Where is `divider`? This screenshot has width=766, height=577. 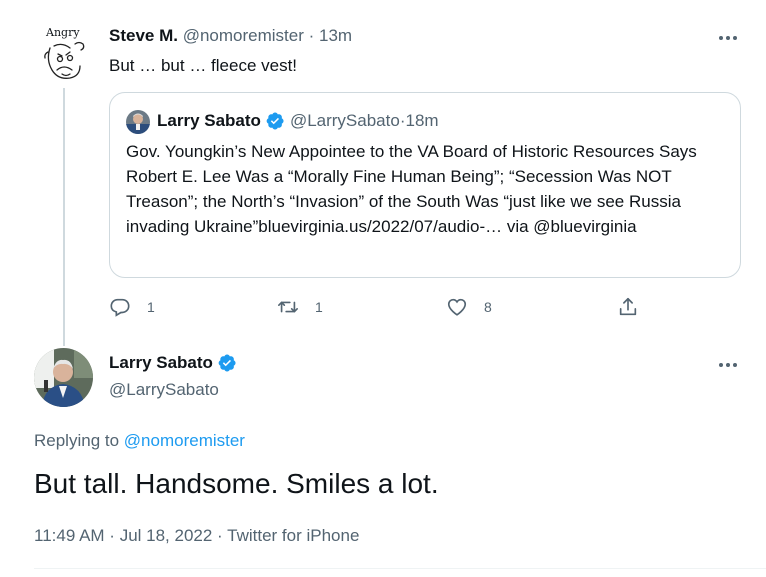 divider is located at coordinates (400, 568).